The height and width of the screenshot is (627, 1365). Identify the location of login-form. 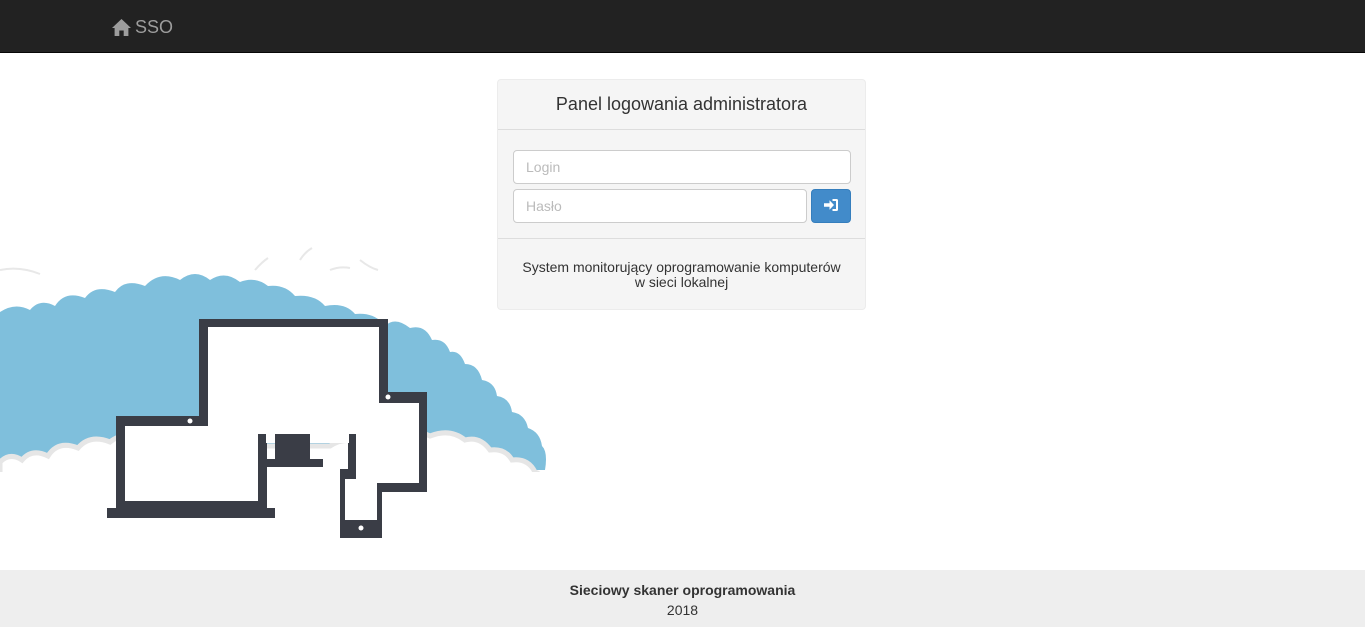
(681, 184).